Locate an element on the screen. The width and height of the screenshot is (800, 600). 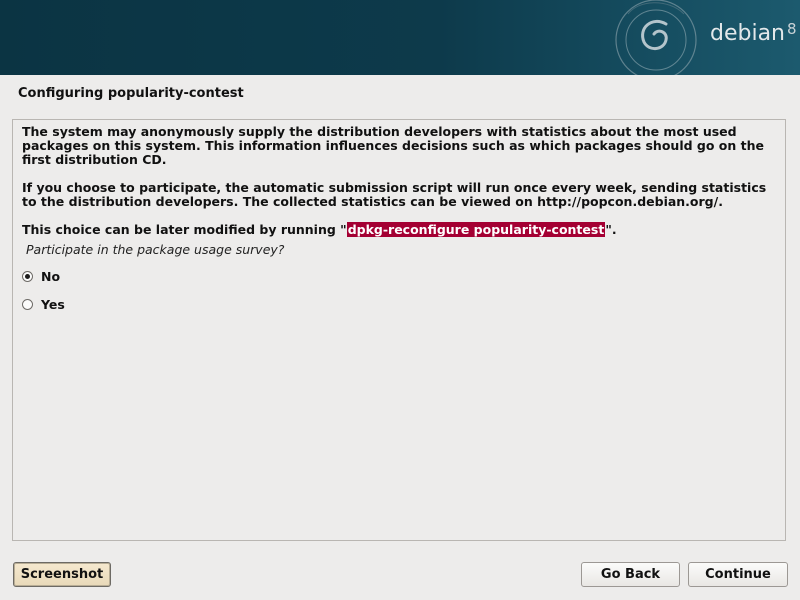
radio-checked-icon is located at coordinates (27, 276).